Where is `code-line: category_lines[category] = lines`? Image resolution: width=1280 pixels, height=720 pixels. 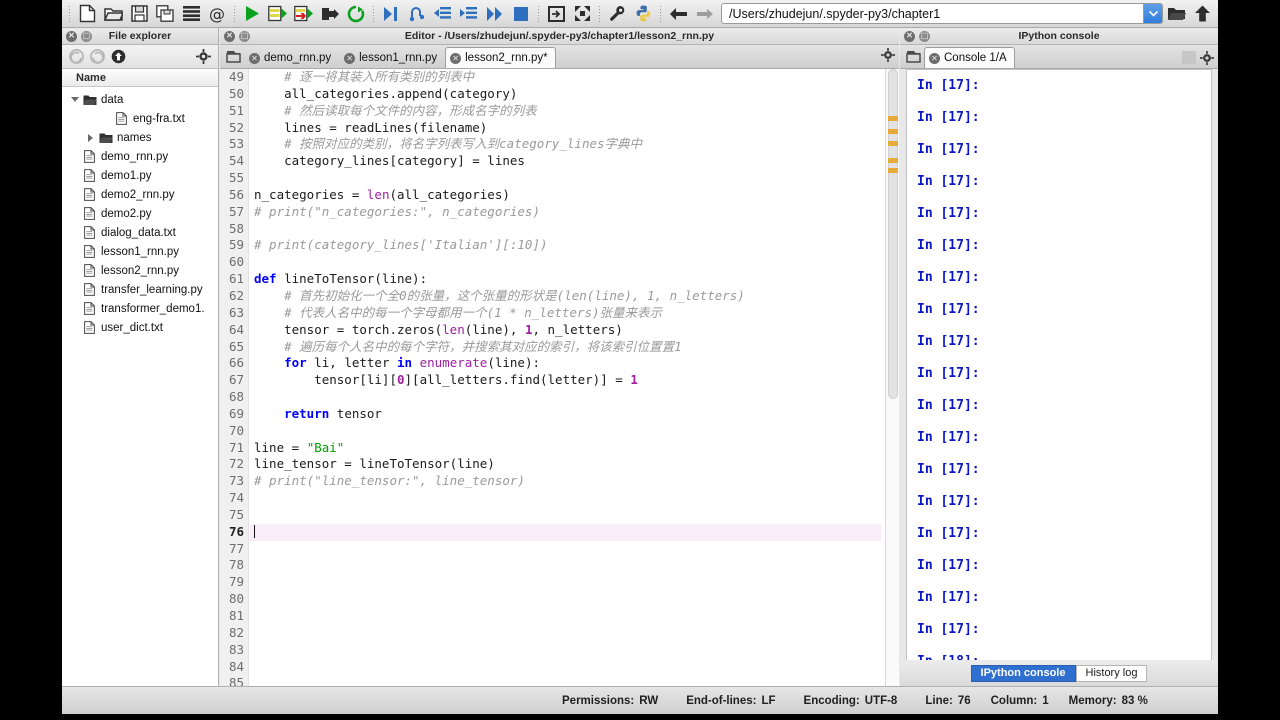 code-line: category_lines[category] = lines is located at coordinates (574, 161).